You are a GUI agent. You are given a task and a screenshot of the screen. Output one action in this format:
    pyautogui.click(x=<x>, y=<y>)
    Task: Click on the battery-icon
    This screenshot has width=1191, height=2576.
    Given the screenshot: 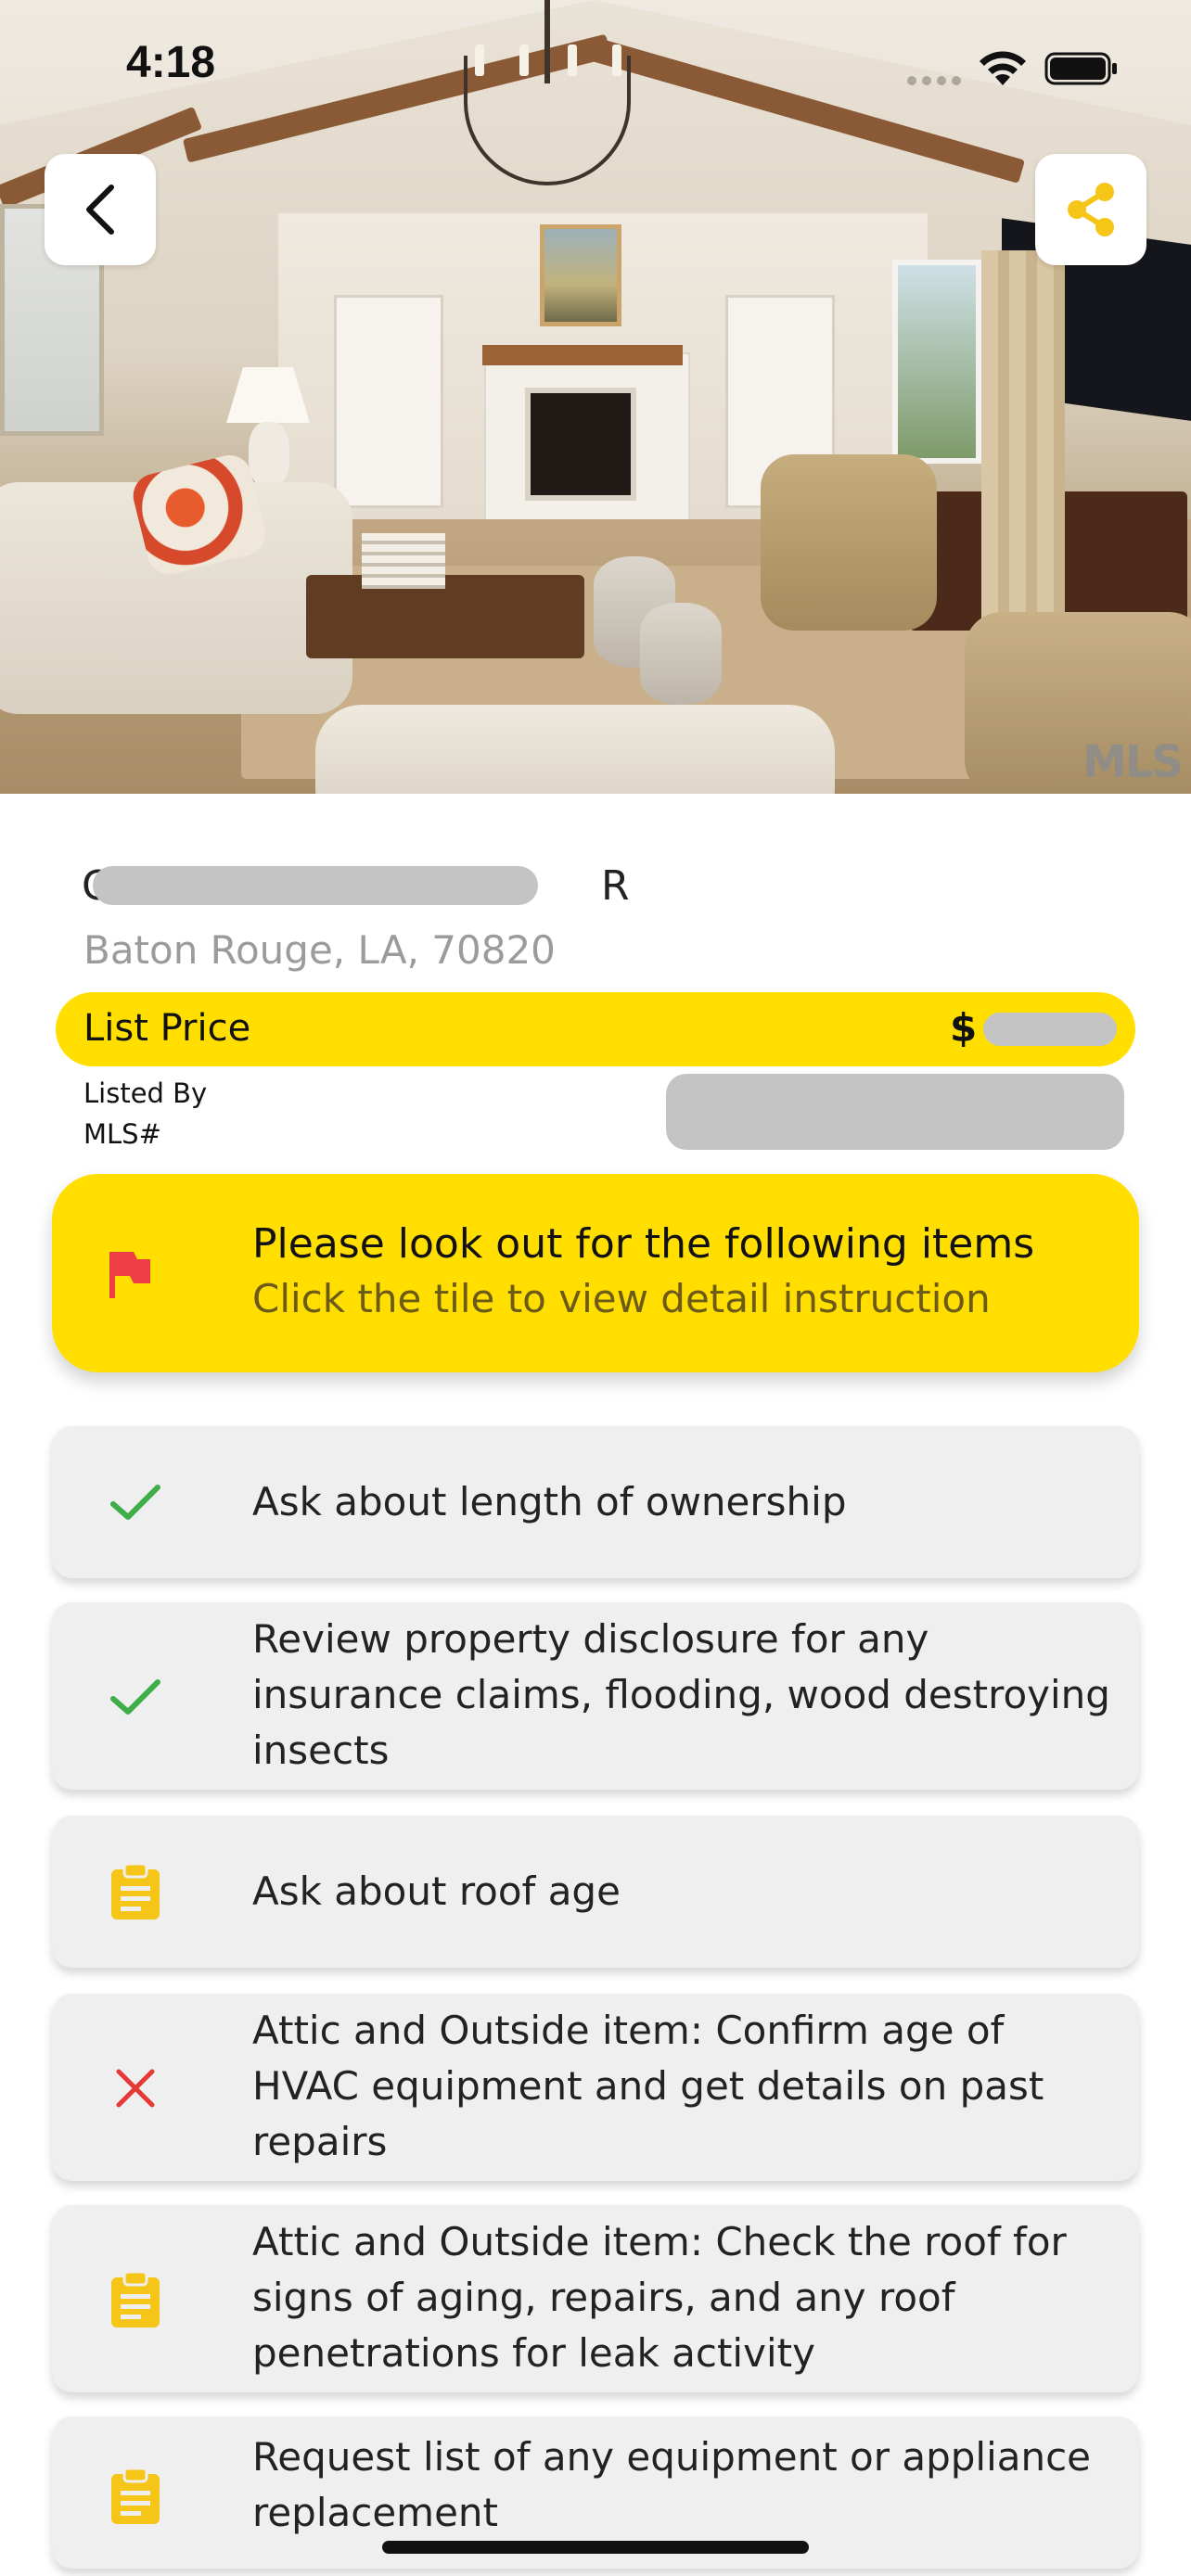 What is the action you would take?
    pyautogui.click(x=1080, y=68)
    